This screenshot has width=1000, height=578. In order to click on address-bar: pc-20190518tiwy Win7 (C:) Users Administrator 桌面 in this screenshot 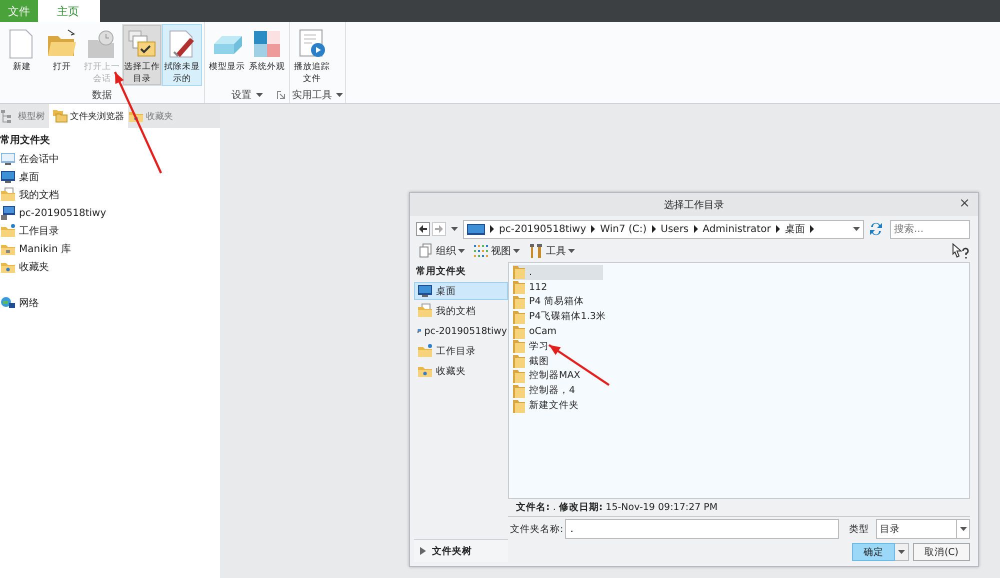, I will do `click(663, 229)`.